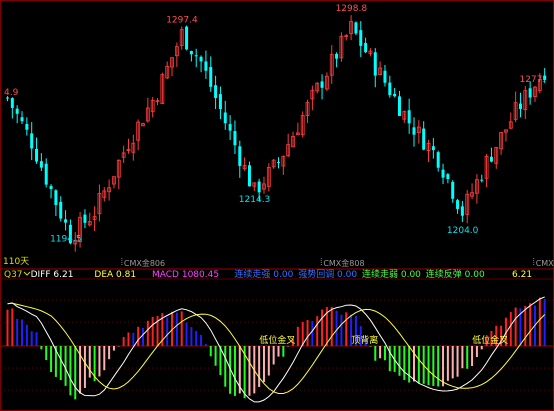 This screenshot has height=411, width=554. Describe the element at coordinates (545, 263) in the screenshot. I see `contract-label: CMX` at that location.